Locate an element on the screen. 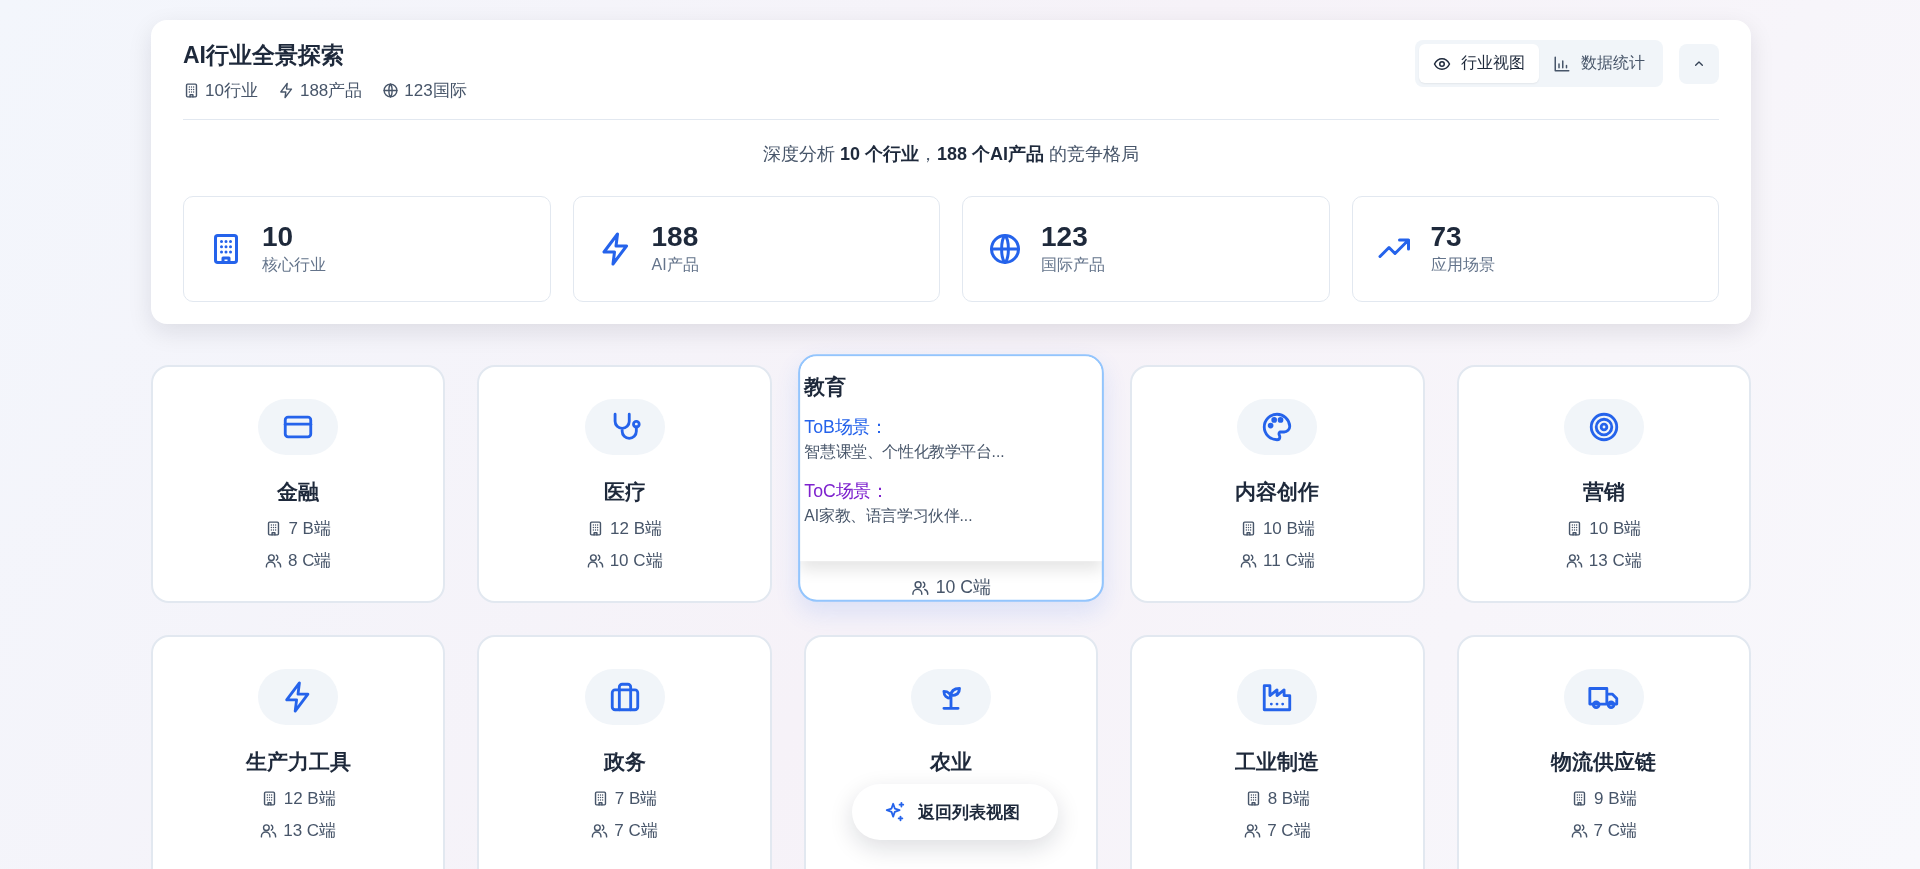 The height and width of the screenshot is (869, 1920). industry-name: 营销 is located at coordinates (1603, 492).